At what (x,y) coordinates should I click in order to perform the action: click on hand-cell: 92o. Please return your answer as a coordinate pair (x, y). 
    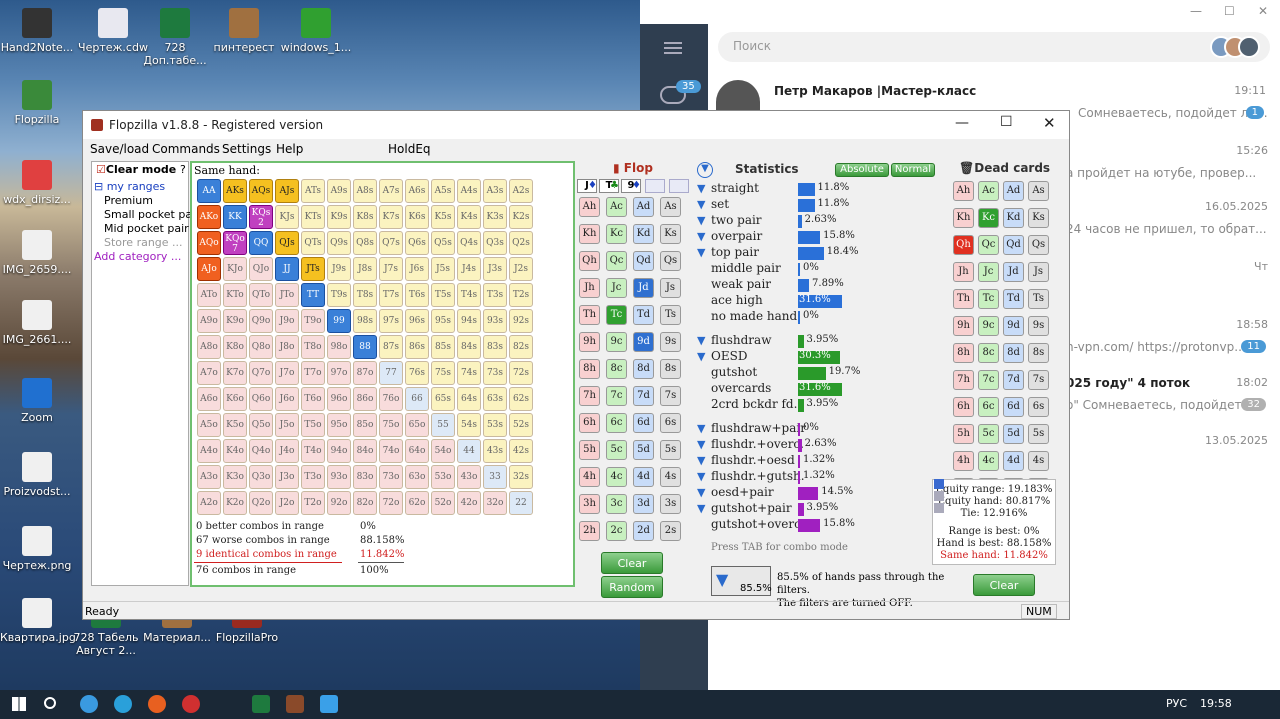
    Looking at the image, I should click on (339, 503).